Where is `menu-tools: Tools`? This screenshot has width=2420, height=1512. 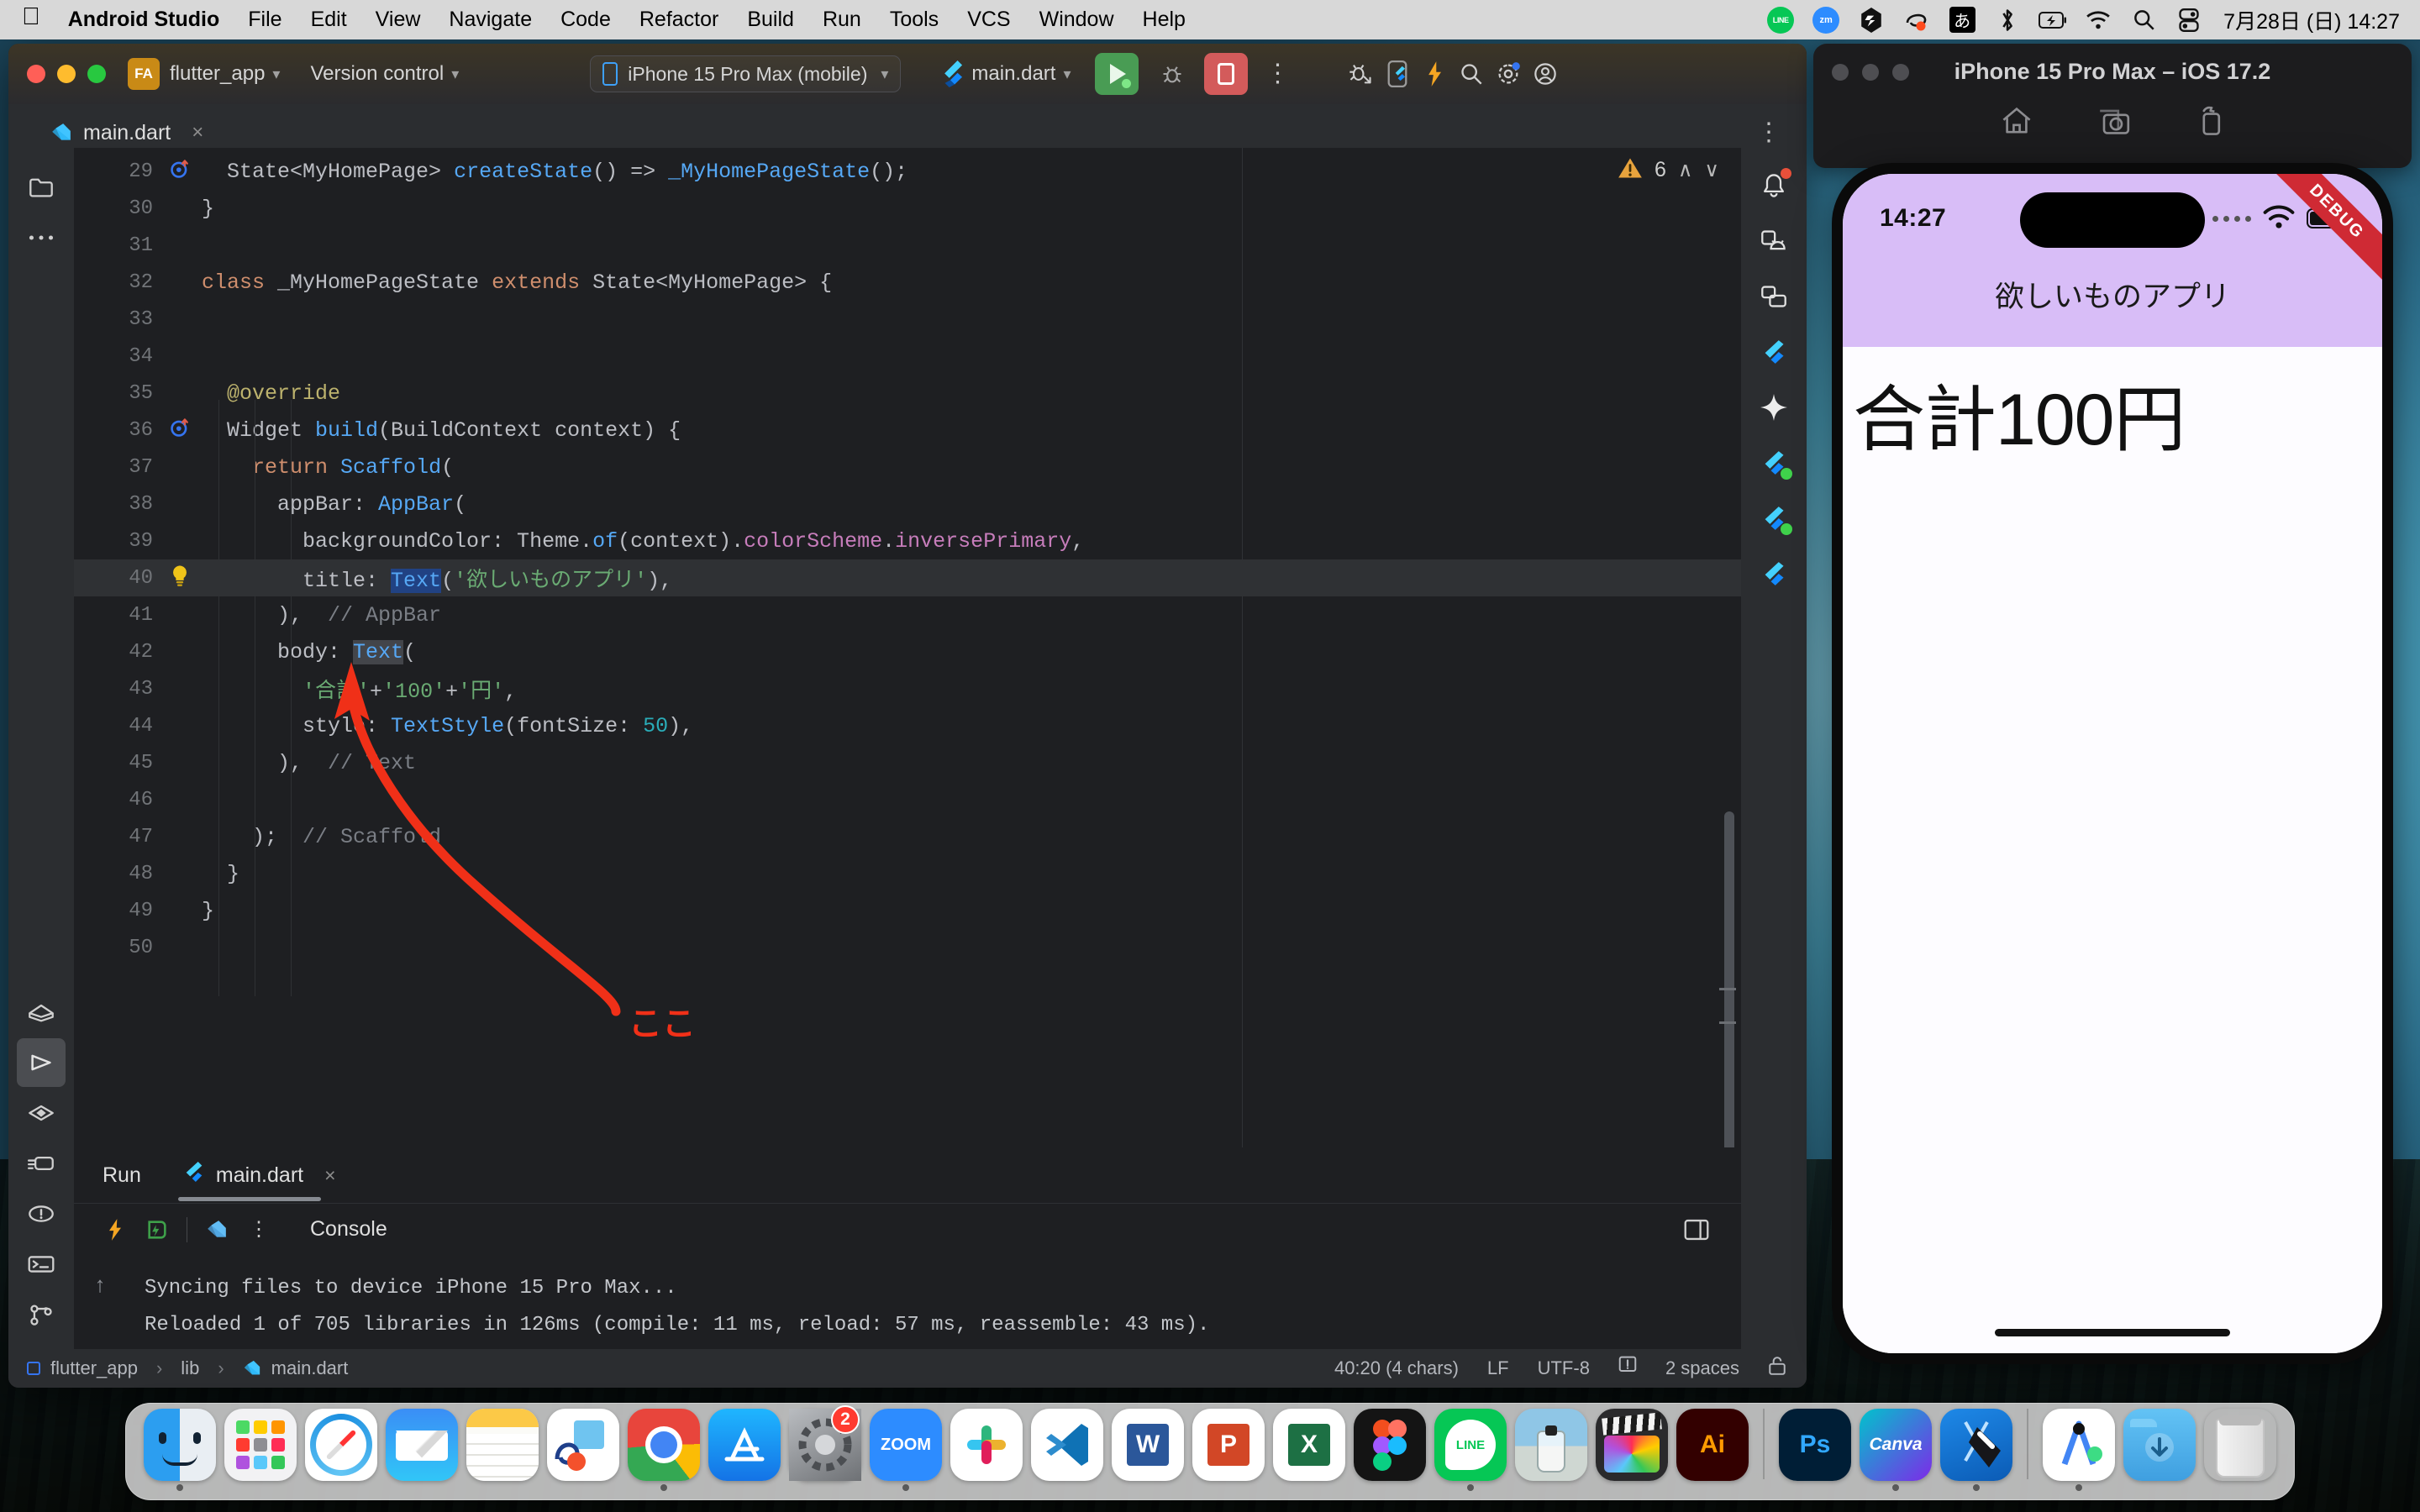
menu-tools: Tools is located at coordinates (914, 19).